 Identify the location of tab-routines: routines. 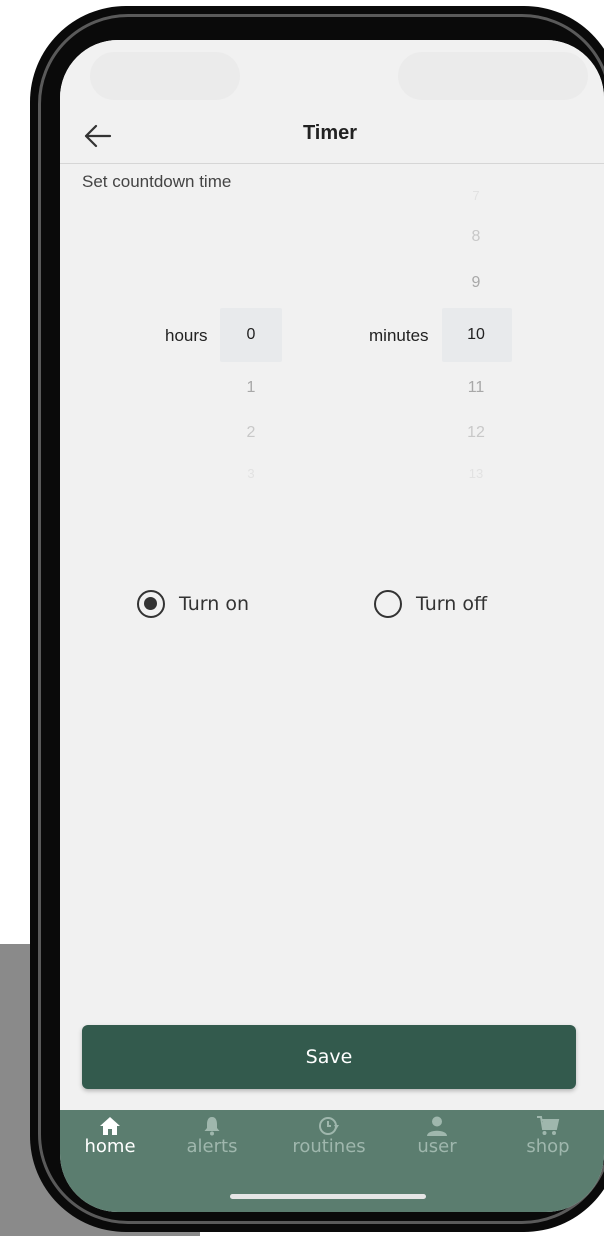
(329, 1136).